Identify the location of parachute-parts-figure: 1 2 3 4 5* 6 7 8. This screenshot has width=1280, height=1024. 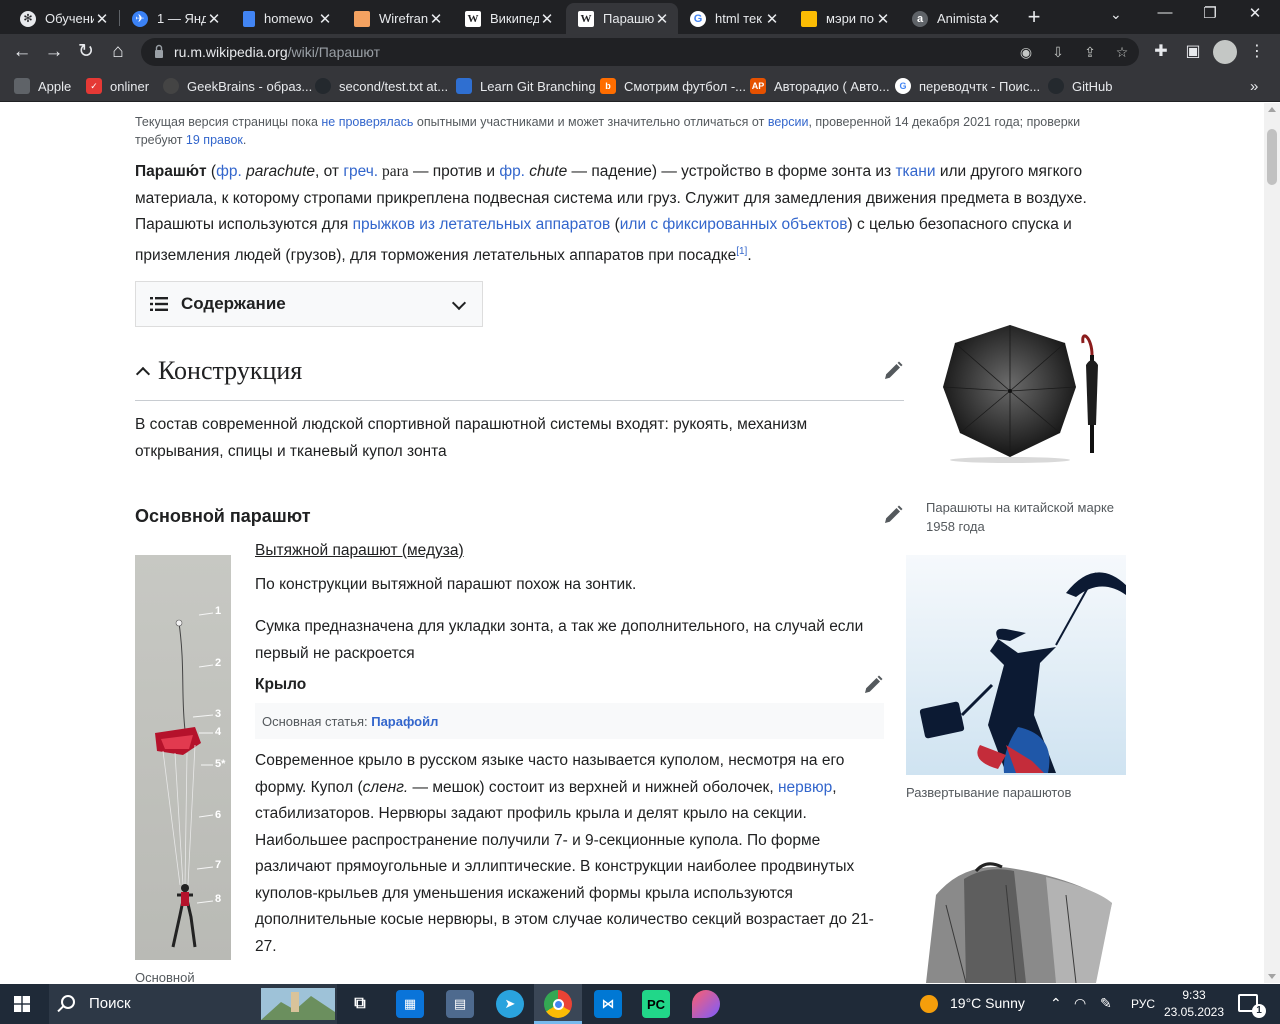
(183, 757).